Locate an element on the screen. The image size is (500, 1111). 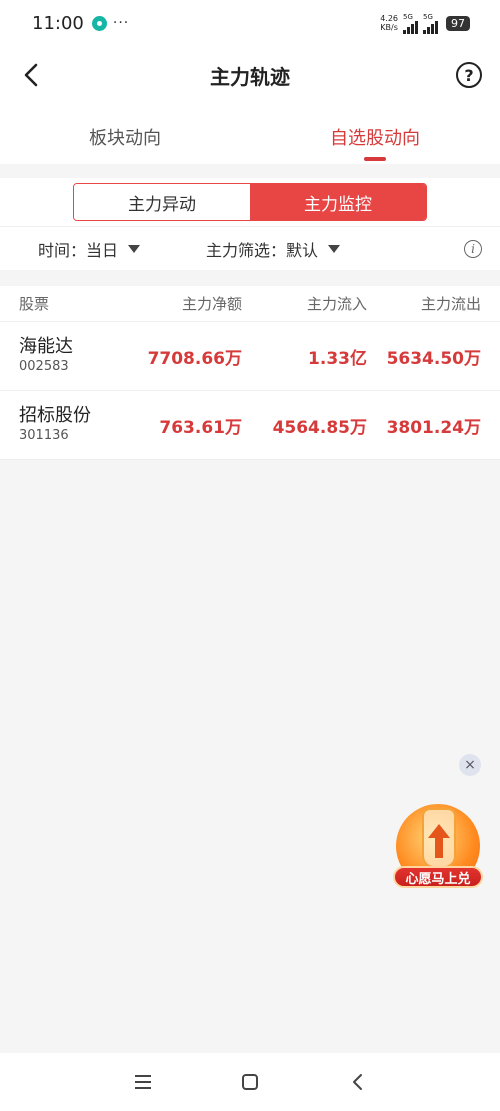
tab-sector-trend: 板块动向 is located at coordinates (125, 134).